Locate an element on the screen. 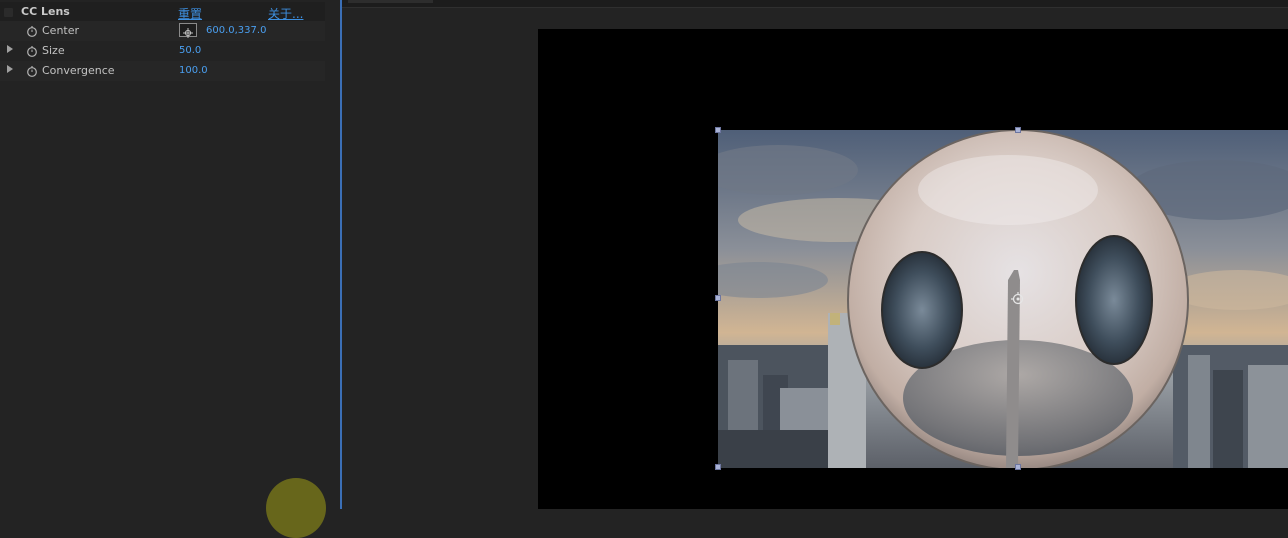 The height and width of the screenshot is (538, 1288). transform-handle-middle-left is located at coordinates (718, 298).